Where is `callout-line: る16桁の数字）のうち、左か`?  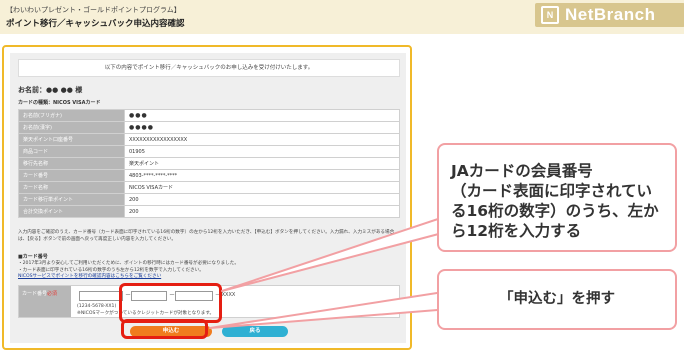 callout-line: る16桁の数字）のうち、左か is located at coordinates (555, 211).